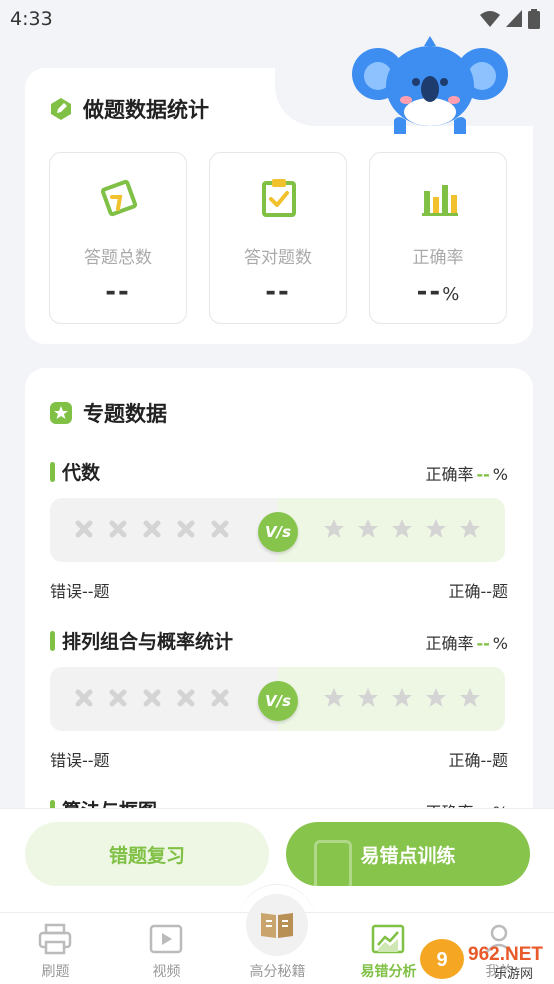  I want to click on topic-row: 代数 正确率 --% V/s 错误--题 正确--题, so click(279, 533).